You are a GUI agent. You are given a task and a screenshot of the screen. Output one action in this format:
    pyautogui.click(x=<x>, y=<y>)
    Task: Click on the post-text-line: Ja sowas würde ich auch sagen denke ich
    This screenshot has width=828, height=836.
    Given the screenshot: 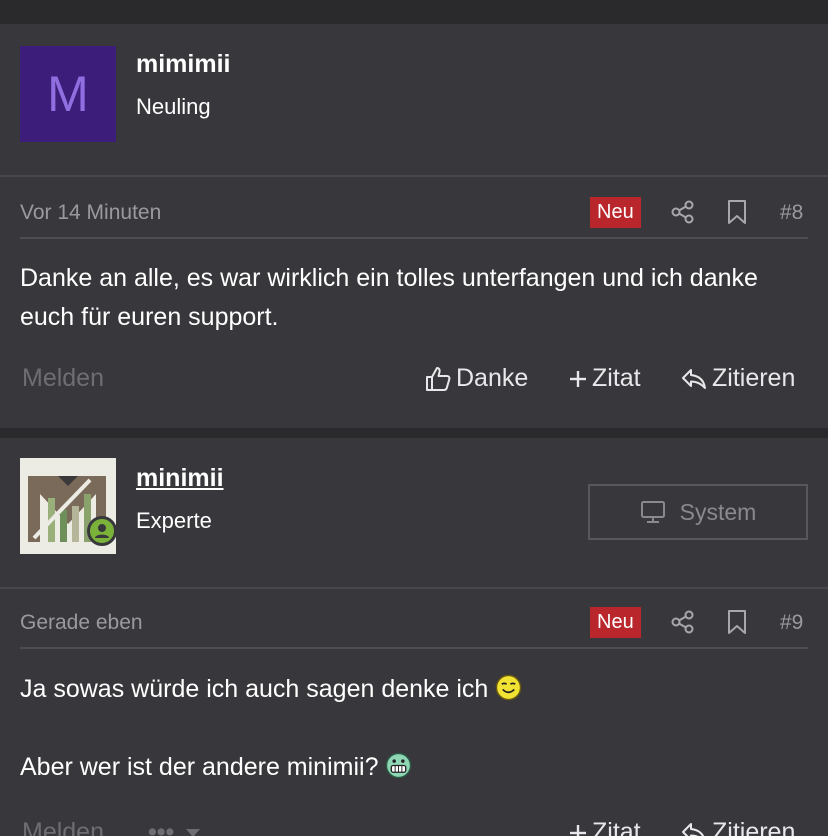 What is the action you would take?
    pyautogui.click(x=414, y=689)
    